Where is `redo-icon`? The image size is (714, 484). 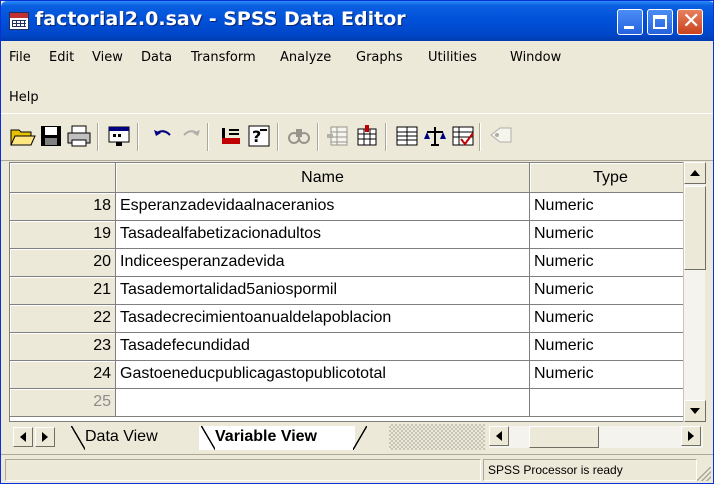
redo-icon is located at coordinates (191, 136).